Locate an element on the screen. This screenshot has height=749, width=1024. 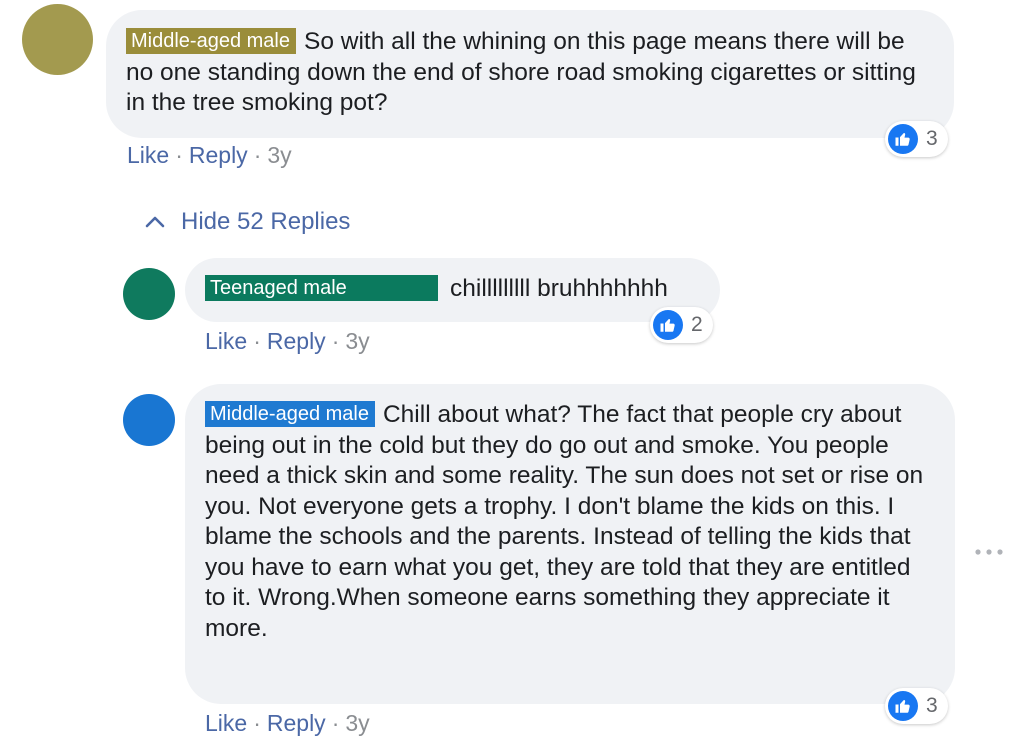
actions-reply-2: Like · Reply · 3y is located at coordinates (287, 723).